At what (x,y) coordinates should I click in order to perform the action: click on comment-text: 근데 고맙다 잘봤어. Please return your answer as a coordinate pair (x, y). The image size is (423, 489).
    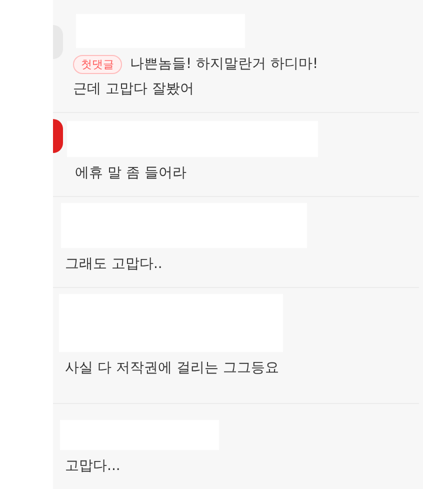
    Looking at the image, I should click on (134, 89).